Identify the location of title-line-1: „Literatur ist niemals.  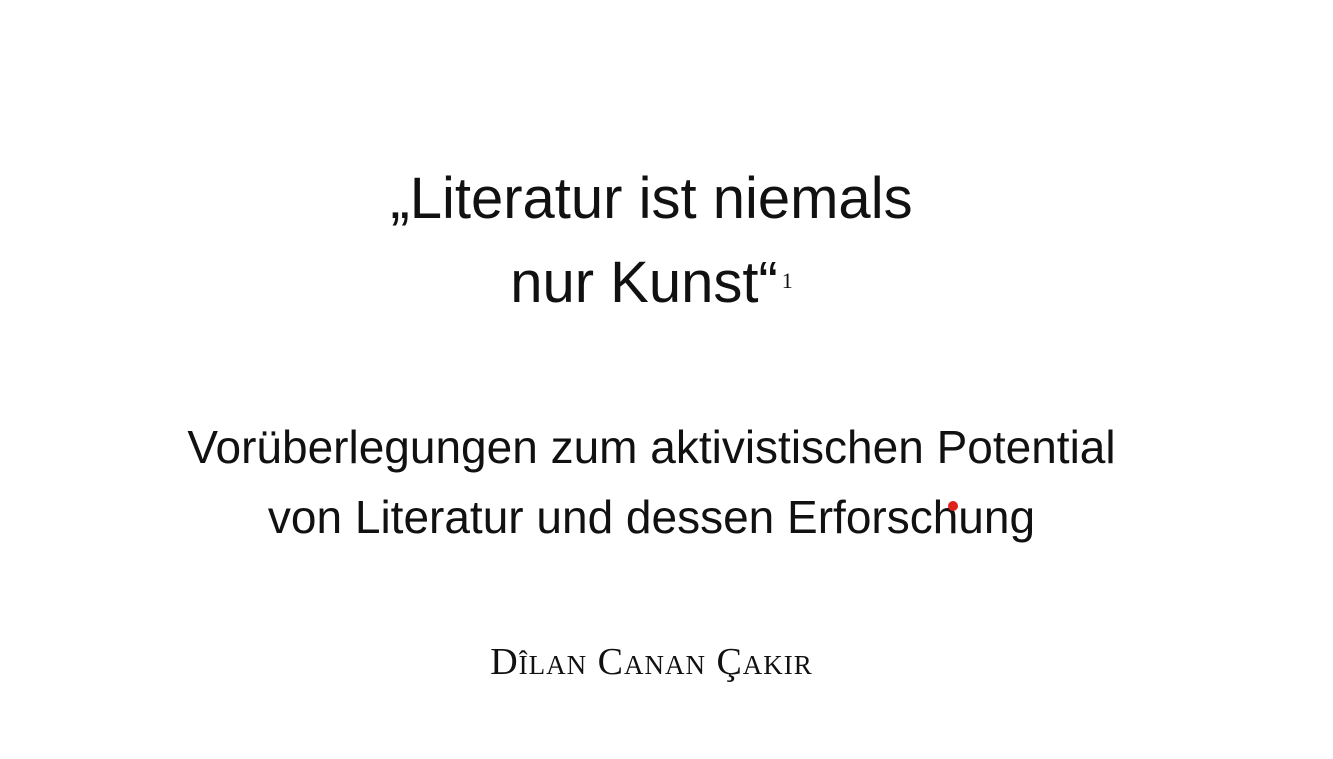
(651, 198).